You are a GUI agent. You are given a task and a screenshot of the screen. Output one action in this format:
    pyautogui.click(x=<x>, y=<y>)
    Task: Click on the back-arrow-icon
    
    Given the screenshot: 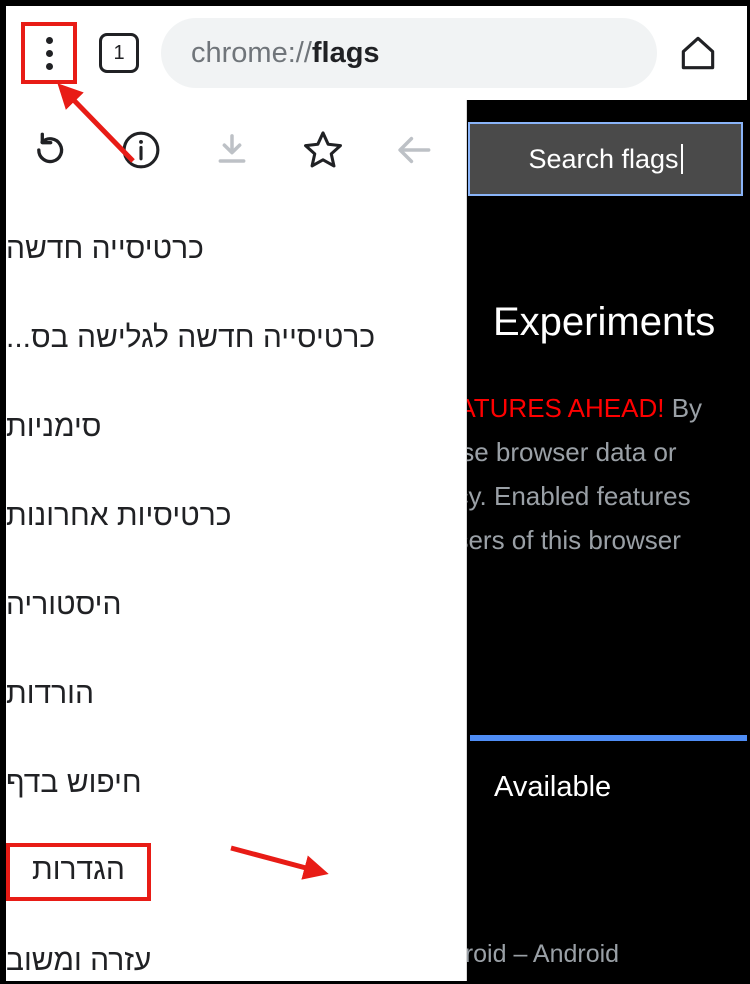 What is the action you would take?
    pyautogui.click(x=414, y=150)
    